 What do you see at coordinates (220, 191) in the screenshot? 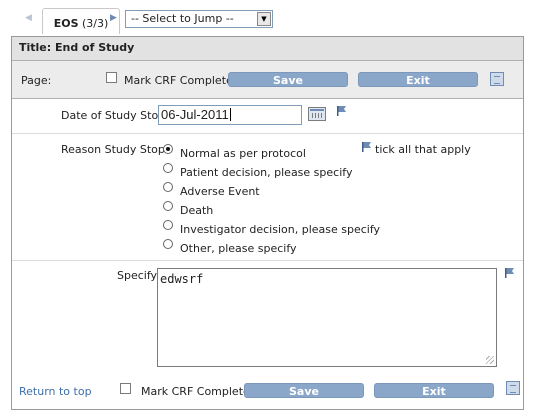
I see `reason-option-label: Adverse Event` at bounding box center [220, 191].